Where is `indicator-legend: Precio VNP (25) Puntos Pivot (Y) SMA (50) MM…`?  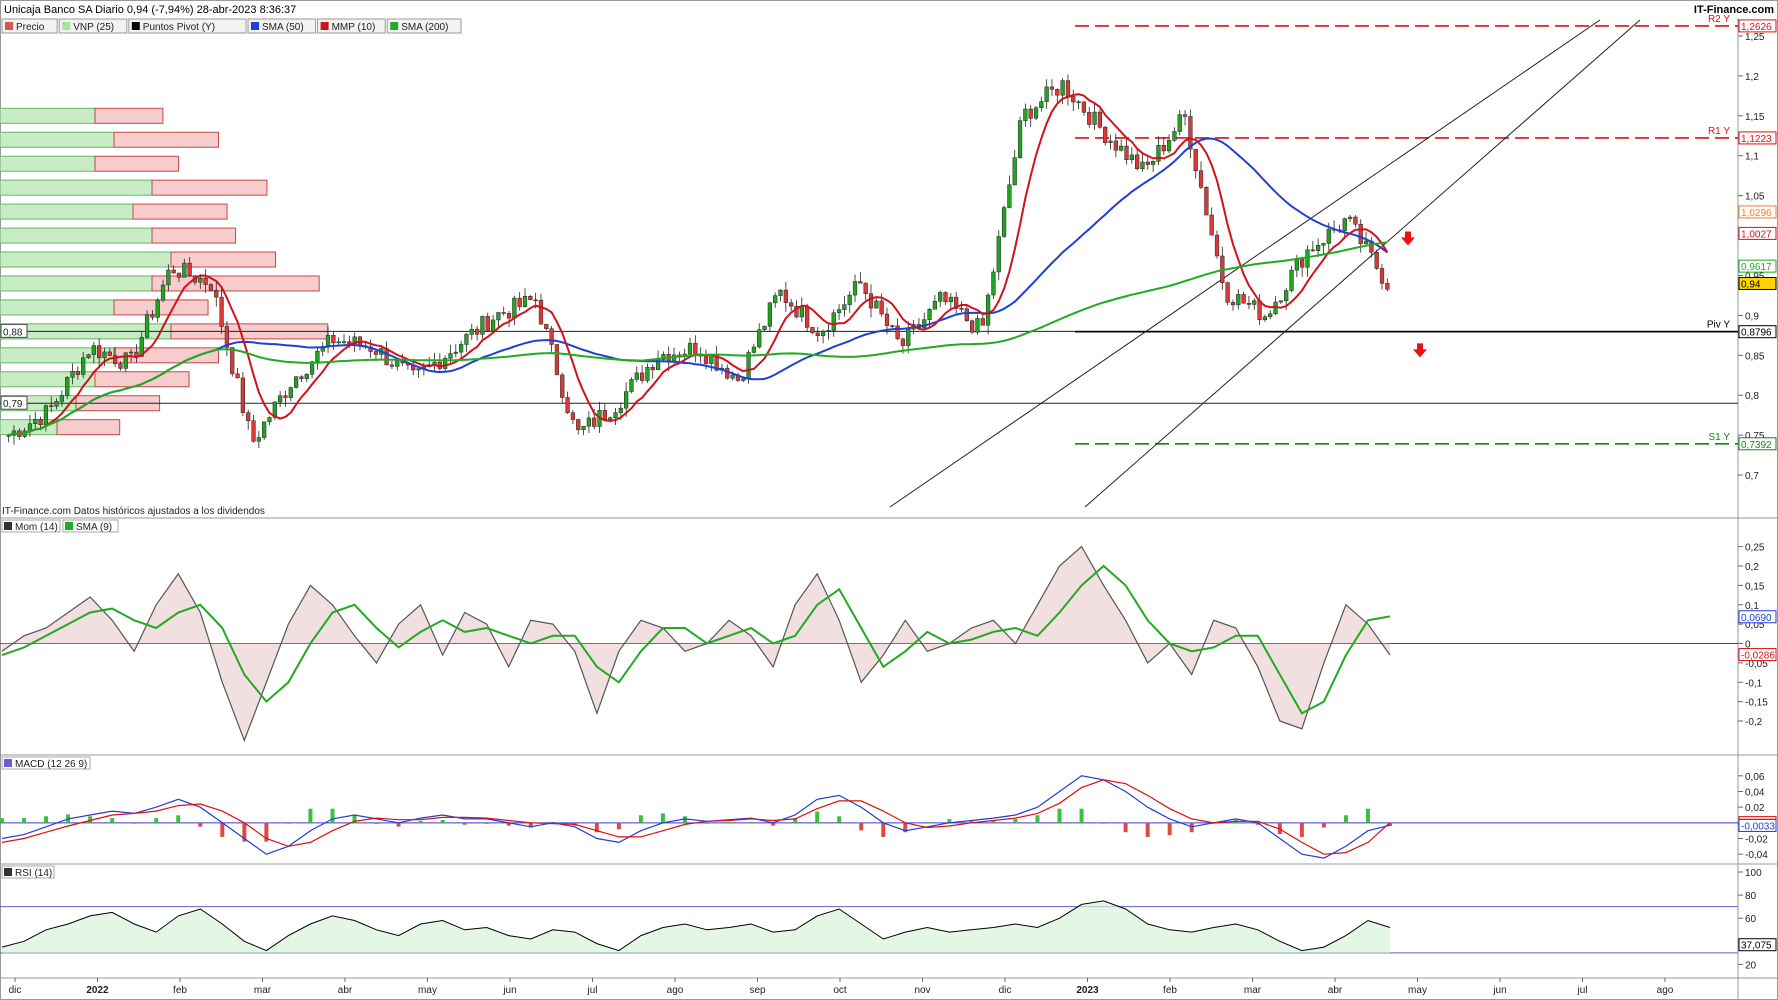 indicator-legend: Precio VNP (25) Puntos Pivot (Y) SMA (50) MM… is located at coordinates (231, 26).